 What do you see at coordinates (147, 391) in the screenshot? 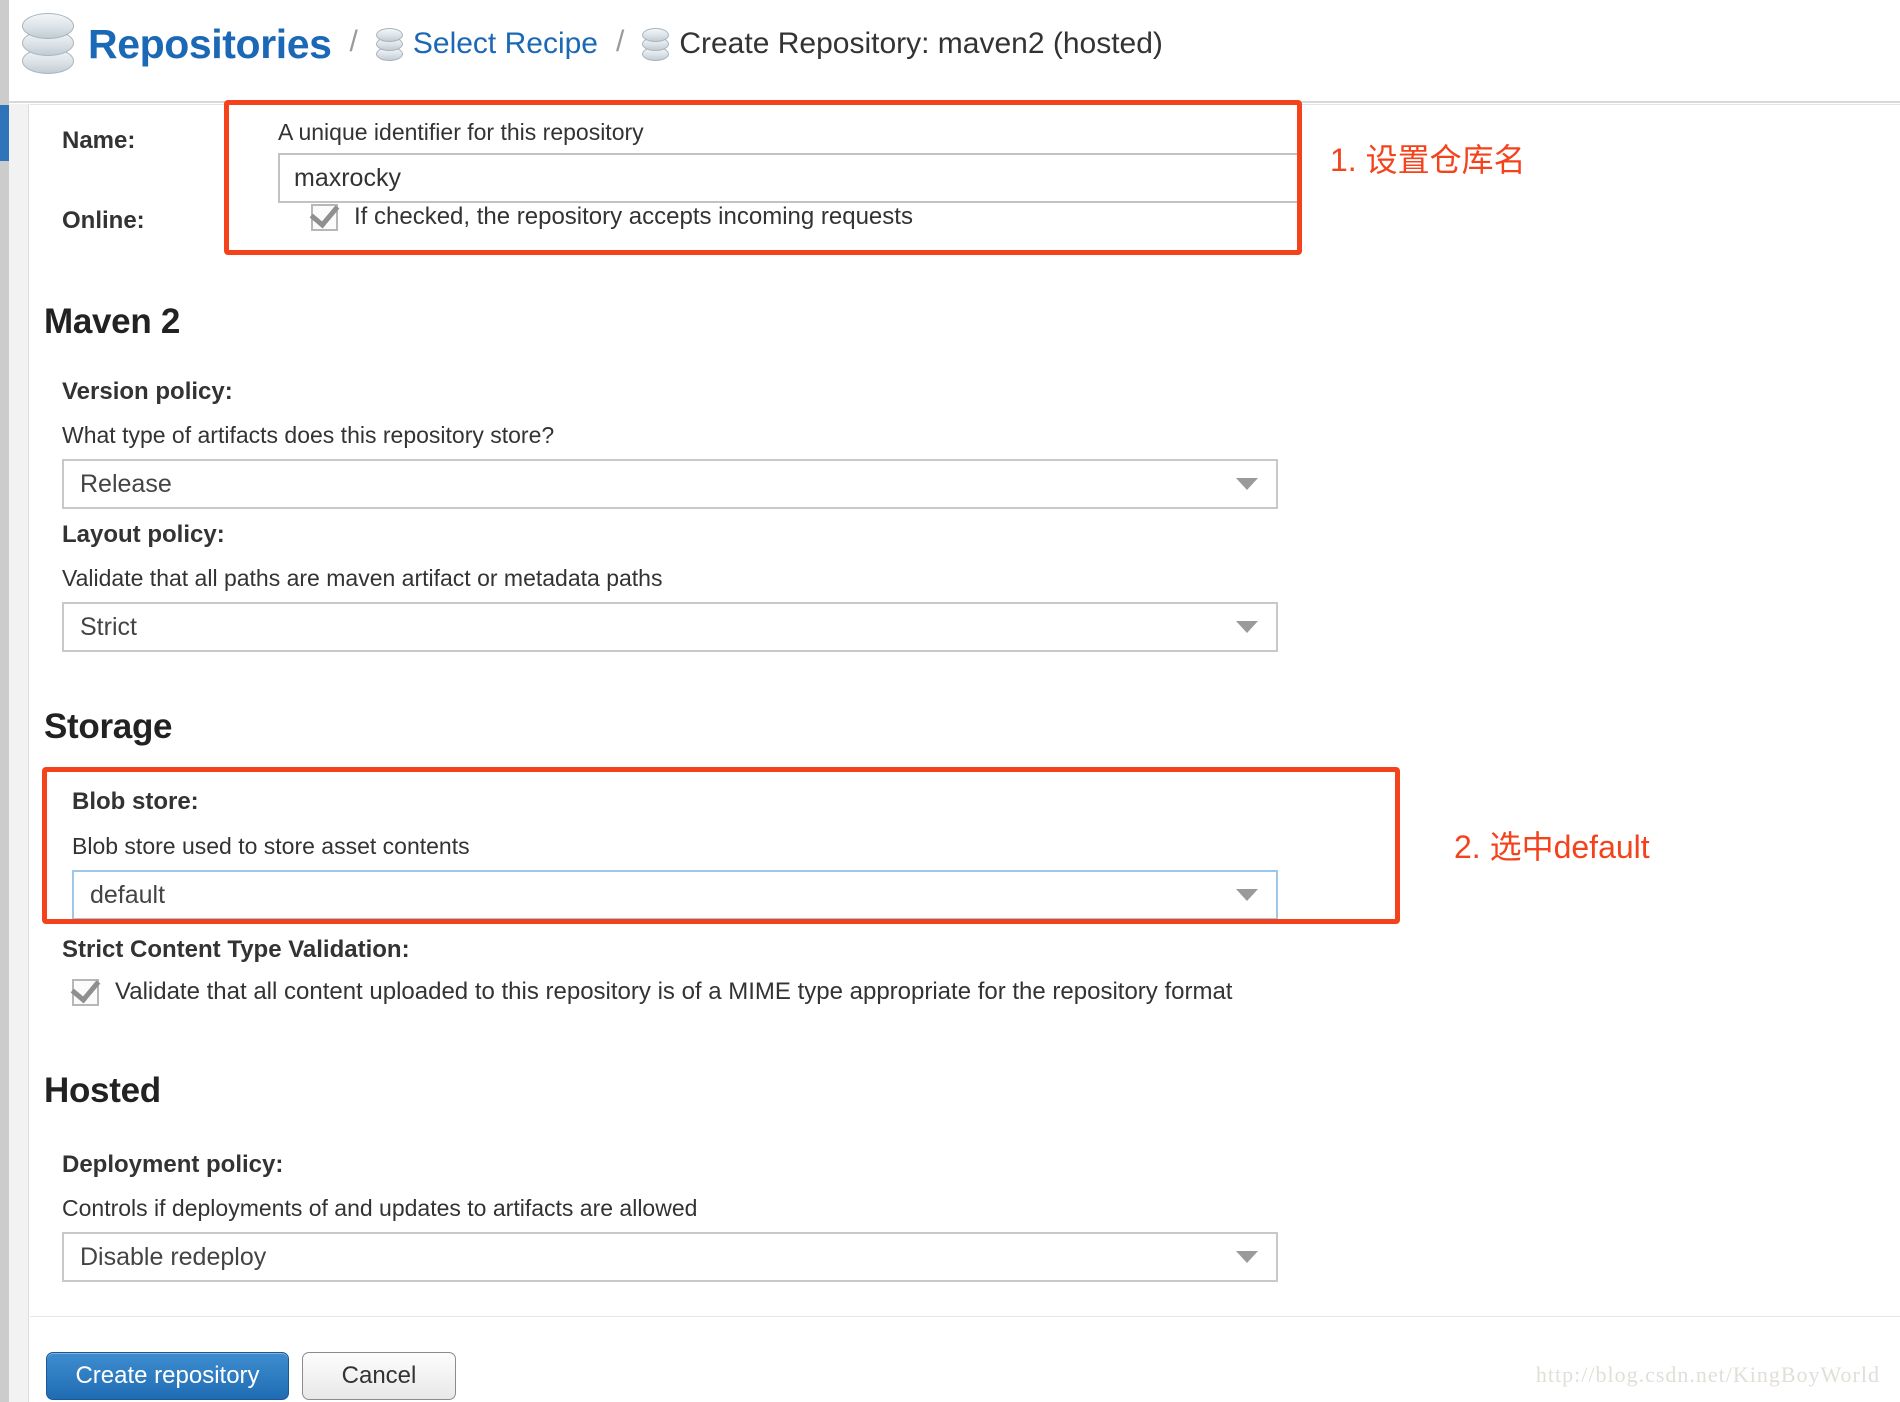
I see `version-policy-label: Version policy:` at bounding box center [147, 391].